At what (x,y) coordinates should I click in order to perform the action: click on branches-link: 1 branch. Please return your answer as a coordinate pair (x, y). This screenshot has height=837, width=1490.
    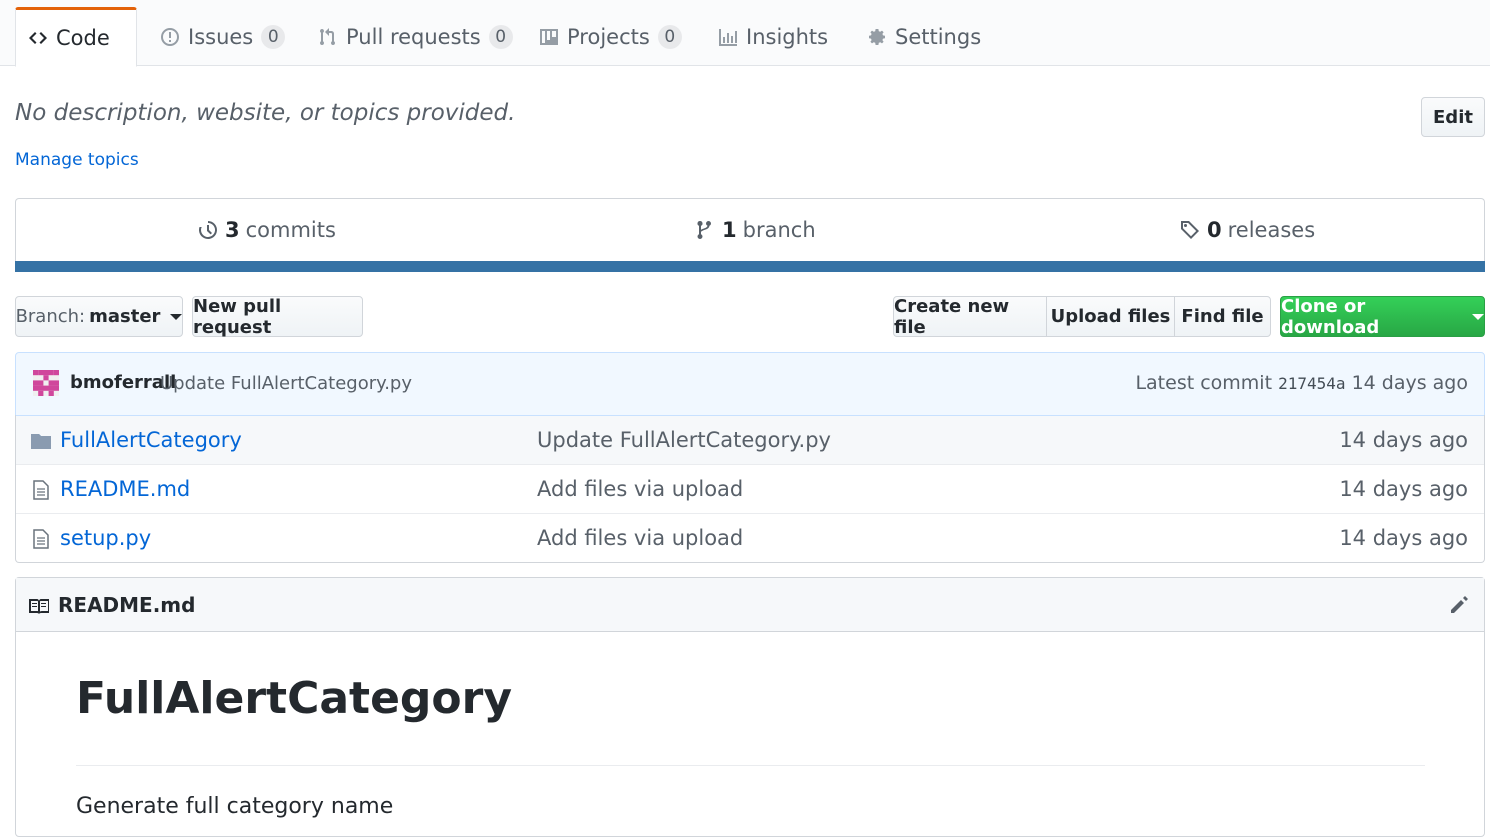
    Looking at the image, I should click on (755, 230).